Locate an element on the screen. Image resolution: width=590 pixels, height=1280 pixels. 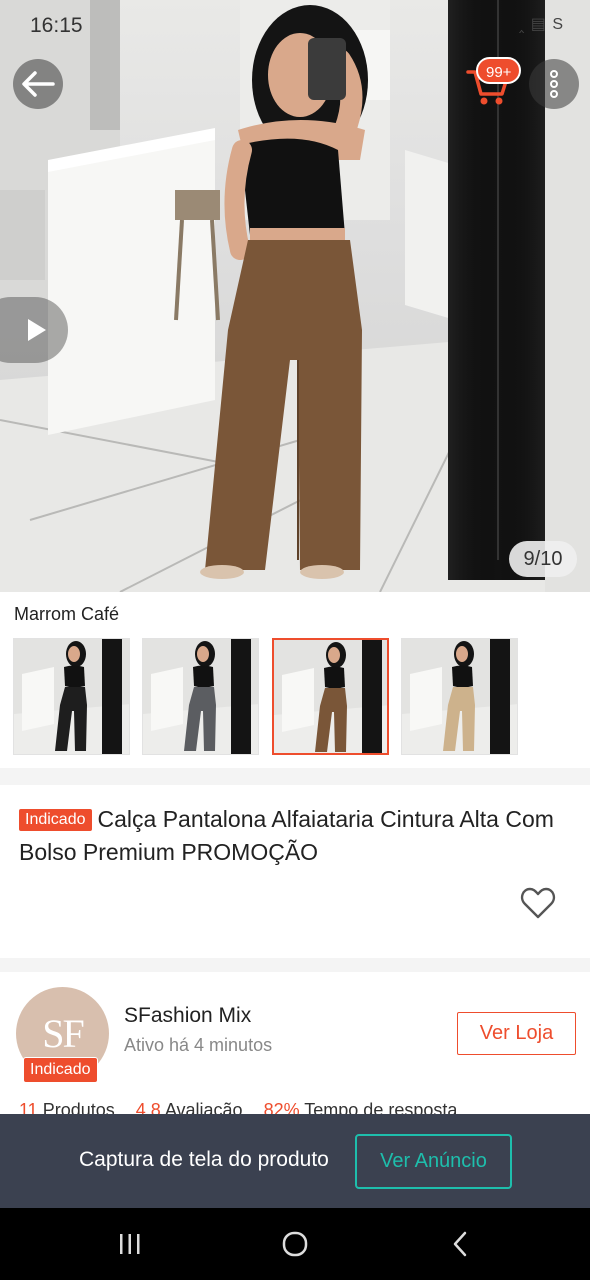
system-navigation-bar is located at coordinates (295, 1244).